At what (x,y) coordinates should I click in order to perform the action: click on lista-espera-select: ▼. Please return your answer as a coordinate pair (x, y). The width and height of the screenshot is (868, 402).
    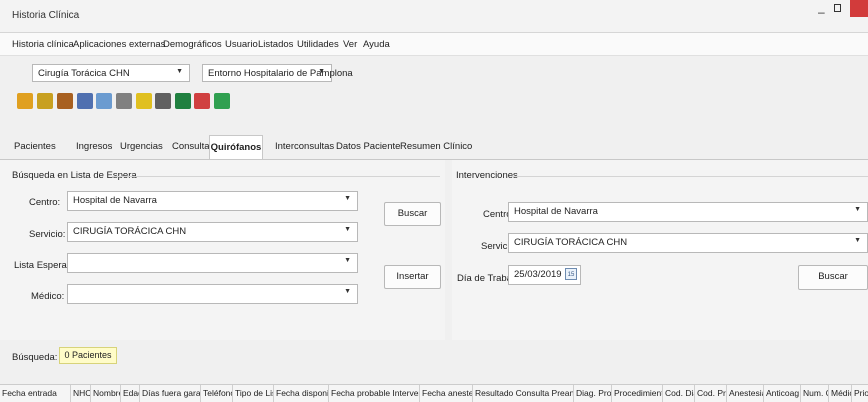
    Looking at the image, I should click on (212, 263).